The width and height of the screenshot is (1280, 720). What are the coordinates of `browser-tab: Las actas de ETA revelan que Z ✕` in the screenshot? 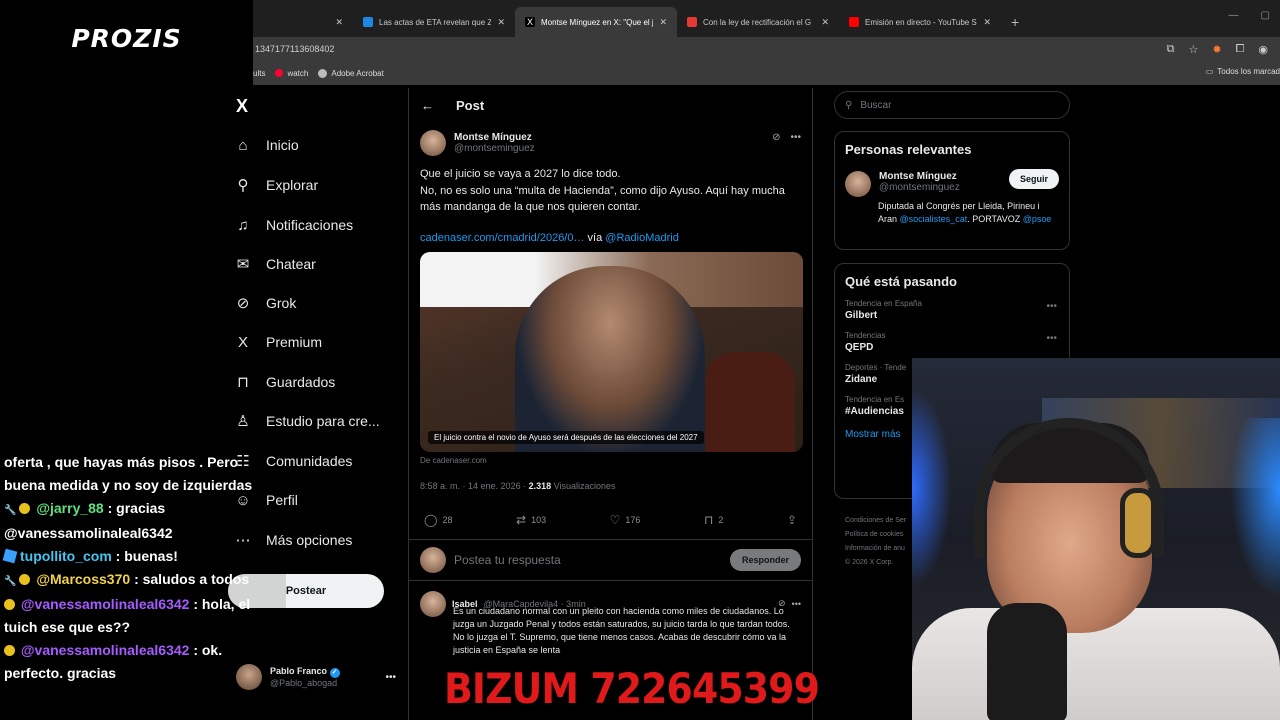 It's located at (434, 22).